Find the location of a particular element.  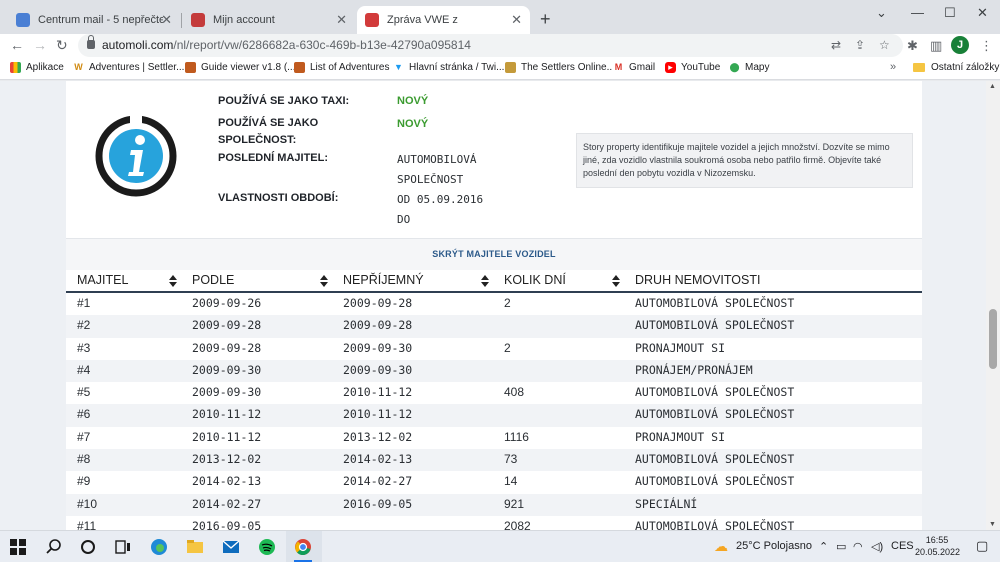

bookmark-gmail: M Gmail is located at coordinates (634, 67).